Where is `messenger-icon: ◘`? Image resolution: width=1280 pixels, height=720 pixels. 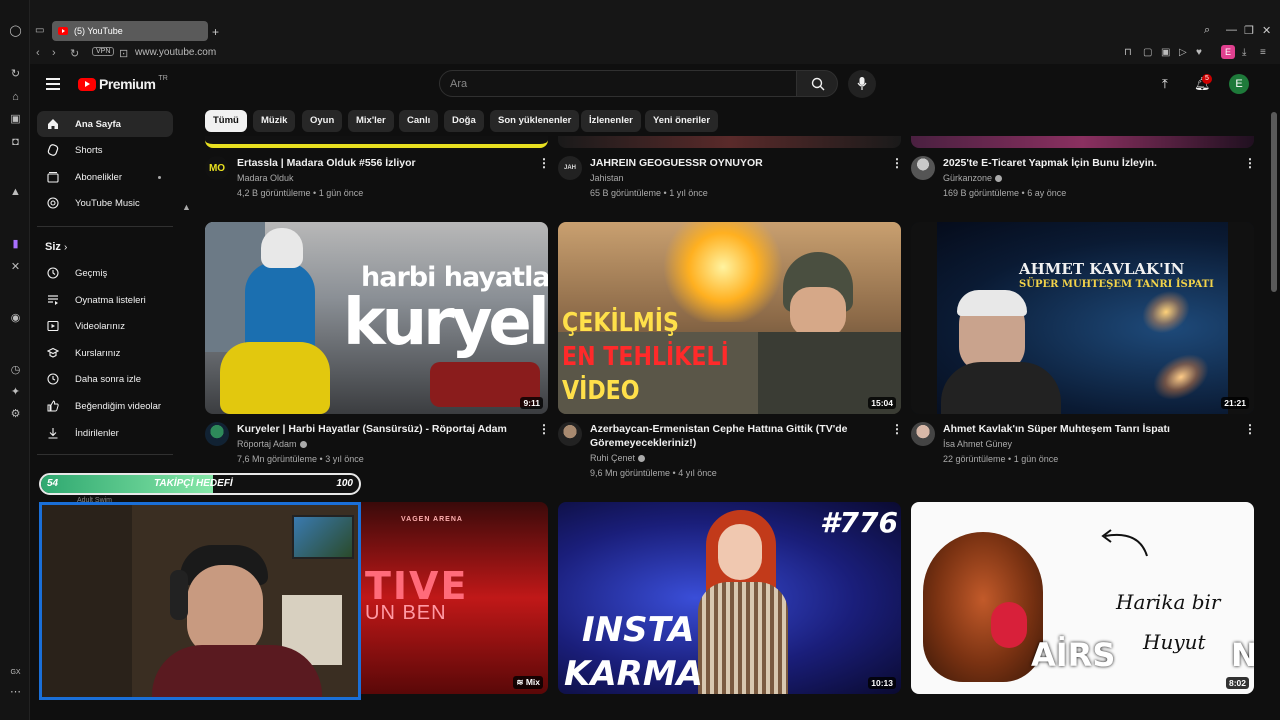 messenger-icon: ◘ is located at coordinates (15, 142).